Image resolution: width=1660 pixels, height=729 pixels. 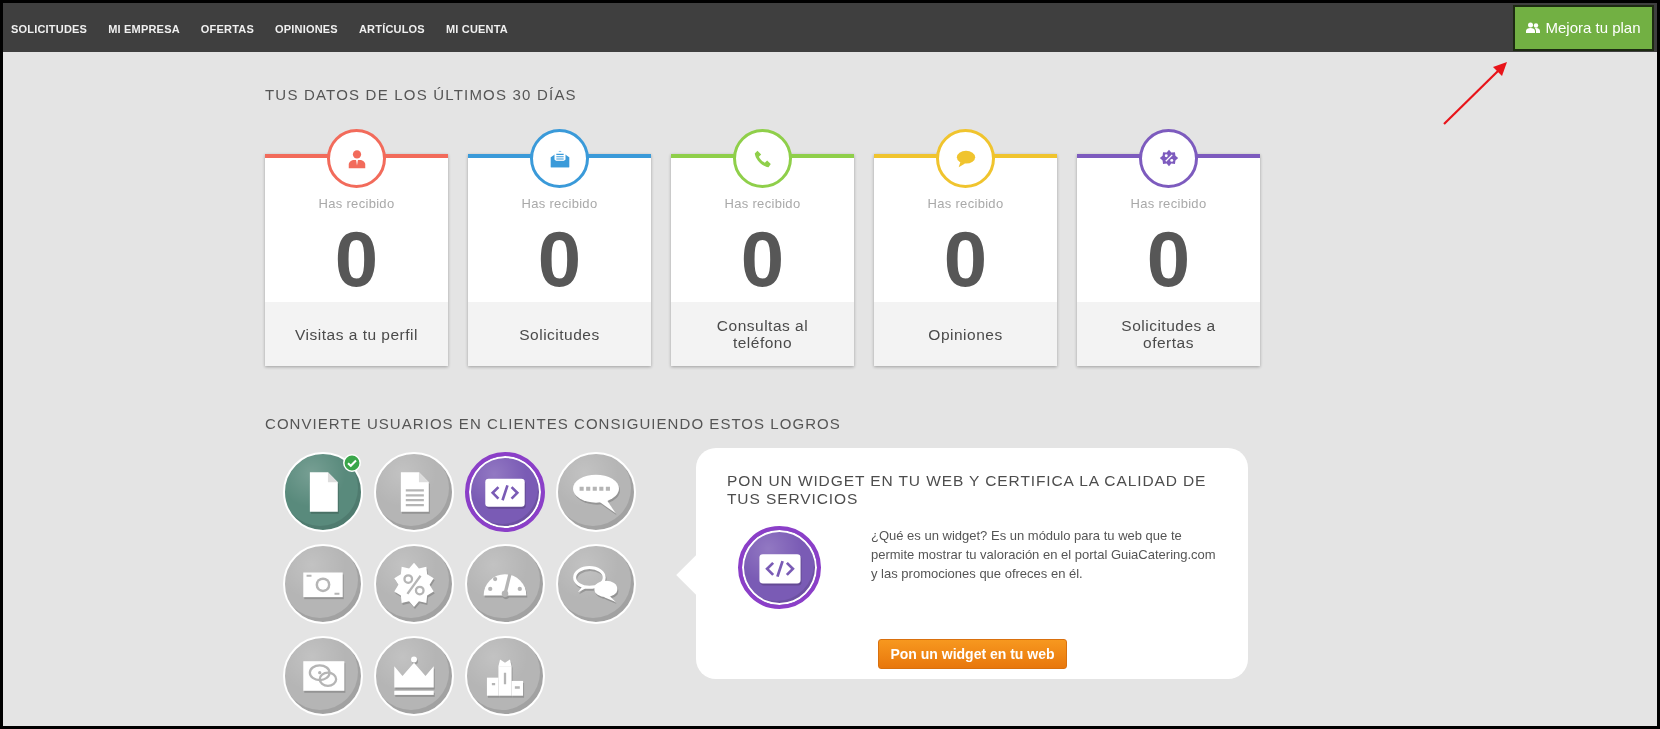 I want to click on check-icon, so click(x=352, y=463).